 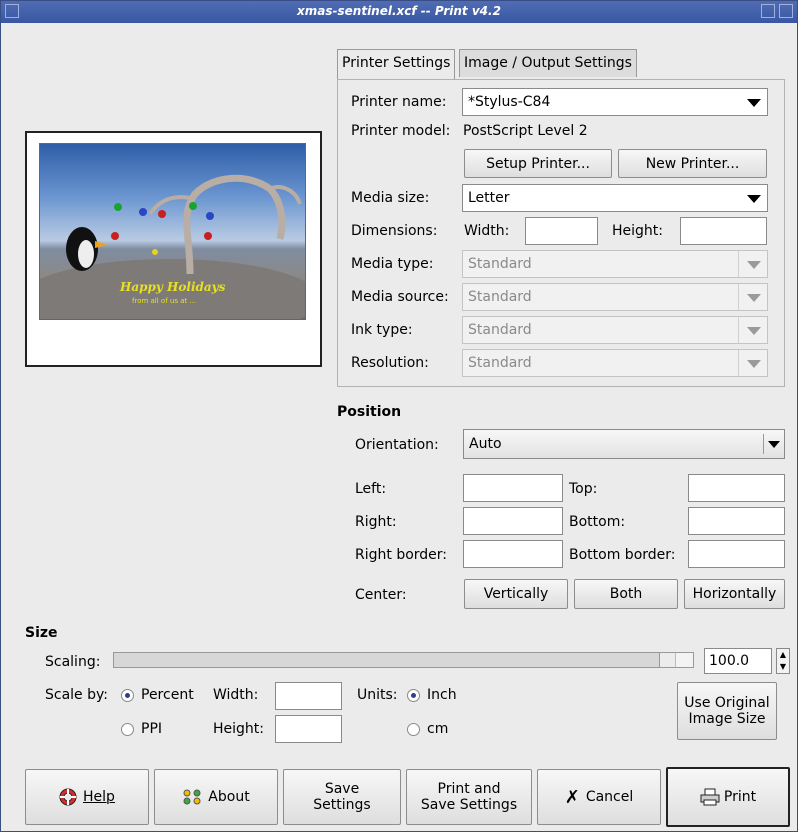 What do you see at coordinates (736, 521) in the screenshot?
I see `bottom-input` at bounding box center [736, 521].